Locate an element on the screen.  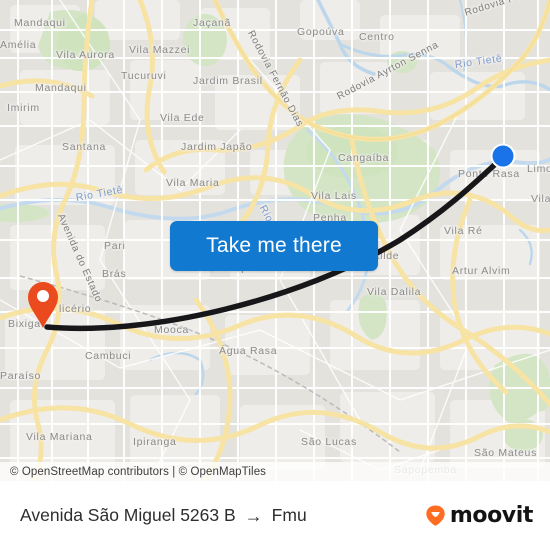
destination-label: Fmu is located at coordinates (289, 515).